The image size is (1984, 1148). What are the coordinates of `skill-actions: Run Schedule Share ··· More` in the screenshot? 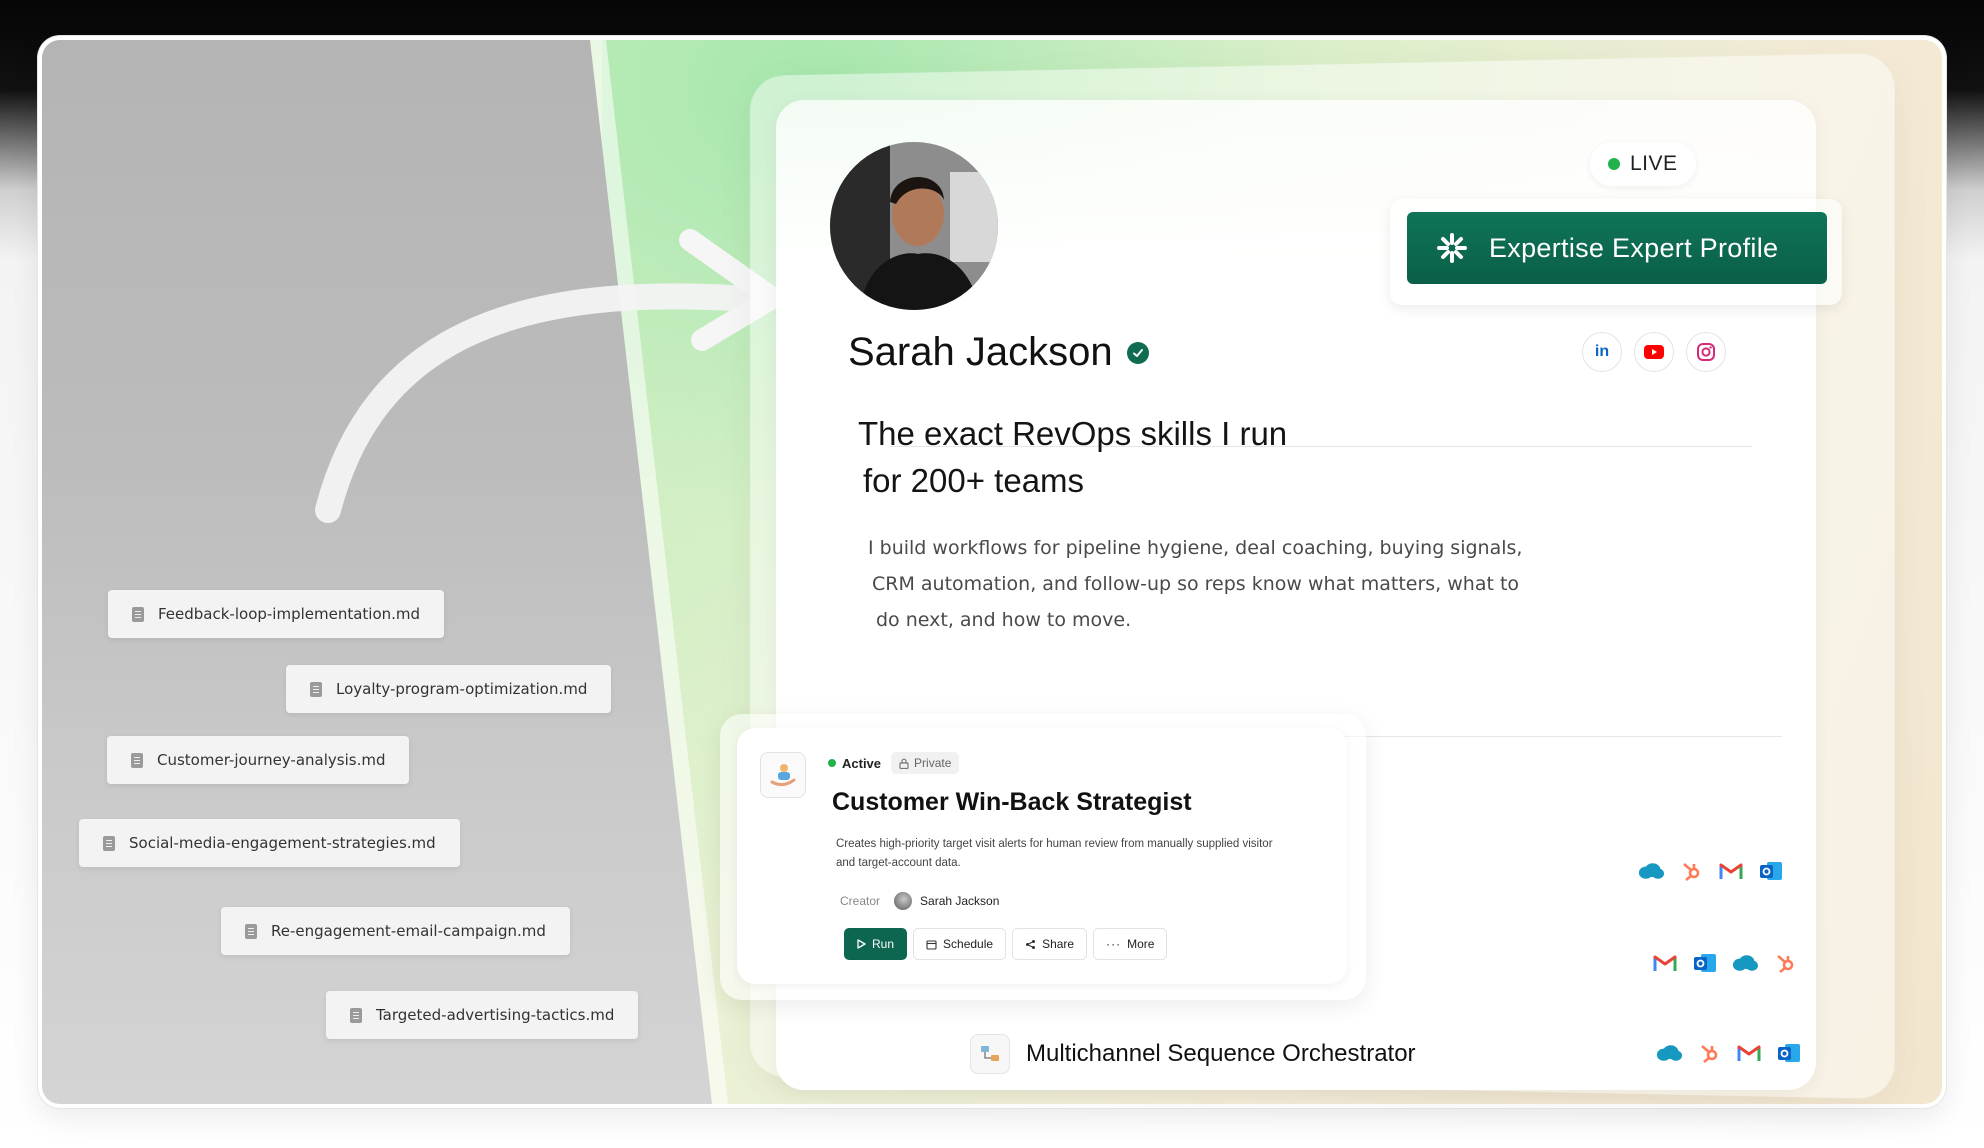 It's located at (1006, 944).